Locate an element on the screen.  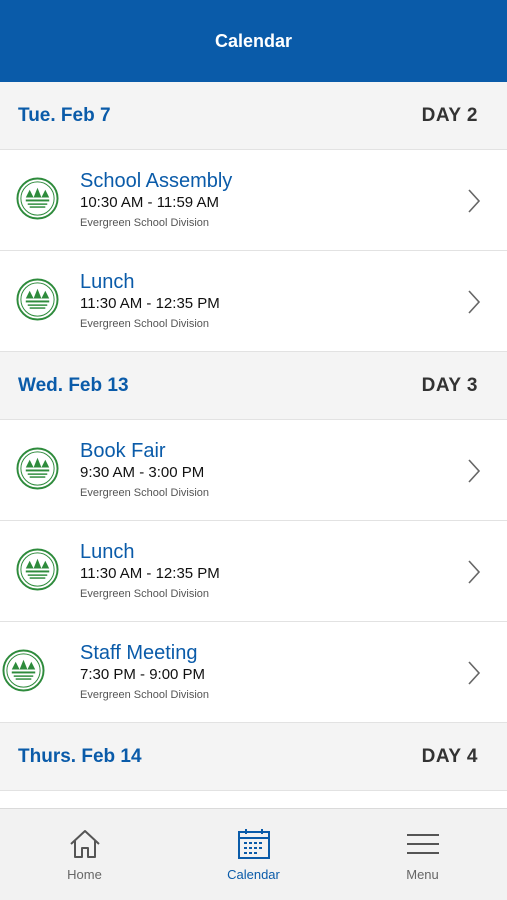
day-number: DAY 2 is located at coordinates (449, 115).